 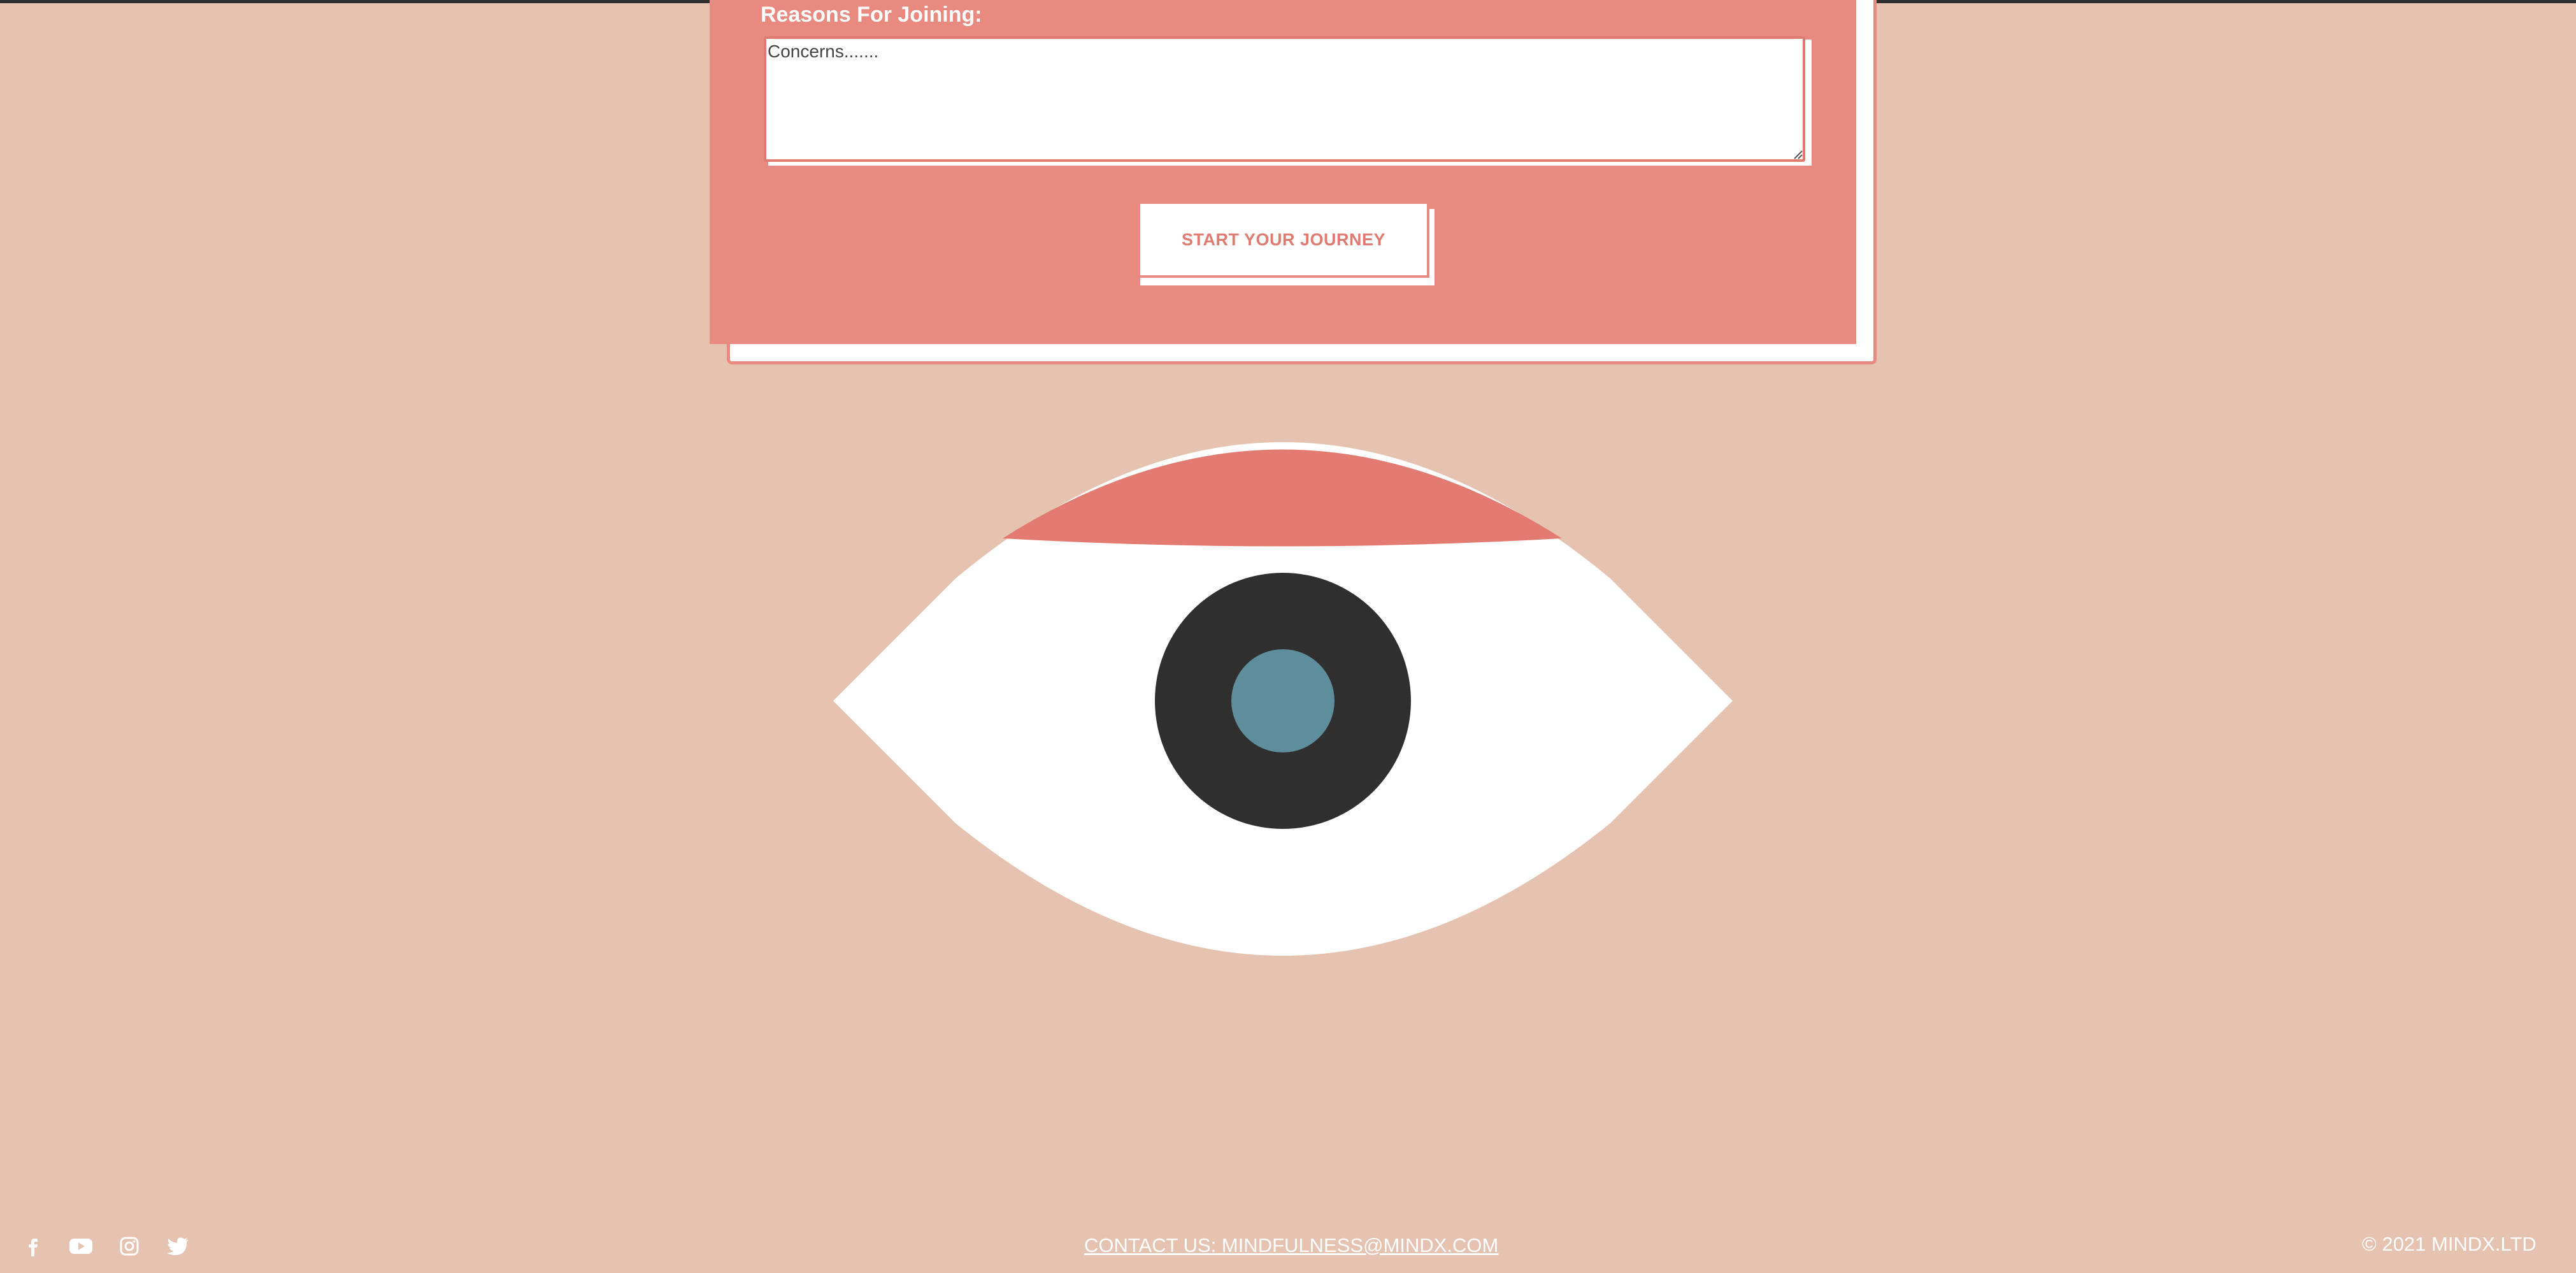 I want to click on pupil, so click(x=1283, y=700).